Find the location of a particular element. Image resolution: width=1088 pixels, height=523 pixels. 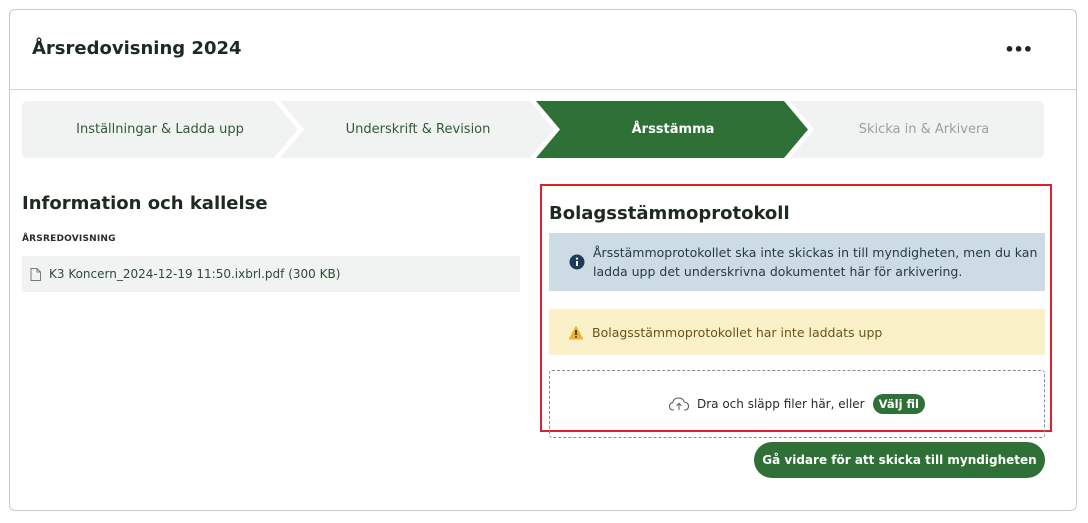

page-title: Årsredovisning 2024 is located at coordinates (137, 48).